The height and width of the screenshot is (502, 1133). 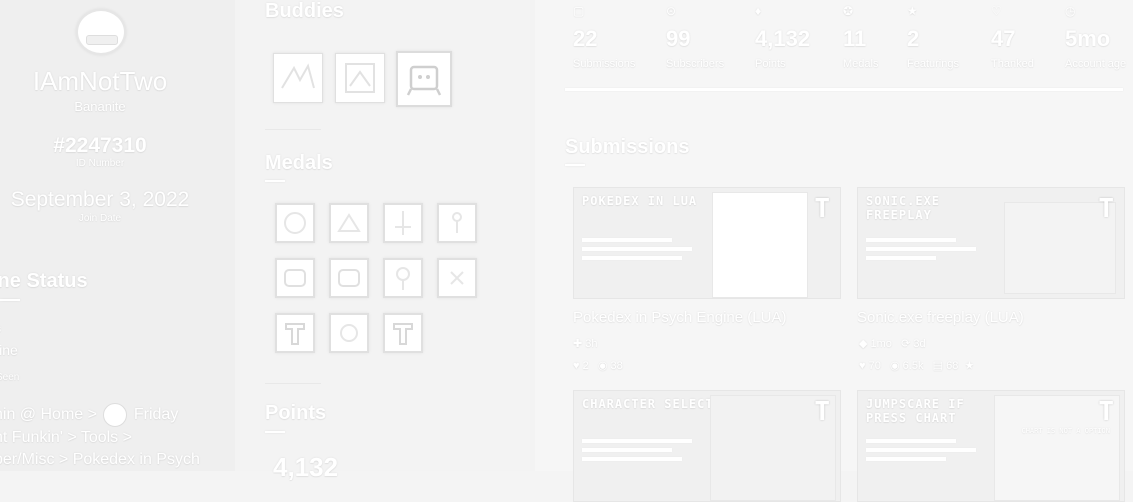 What do you see at coordinates (575, 165) in the screenshot?
I see `submissions-underline` at bounding box center [575, 165].